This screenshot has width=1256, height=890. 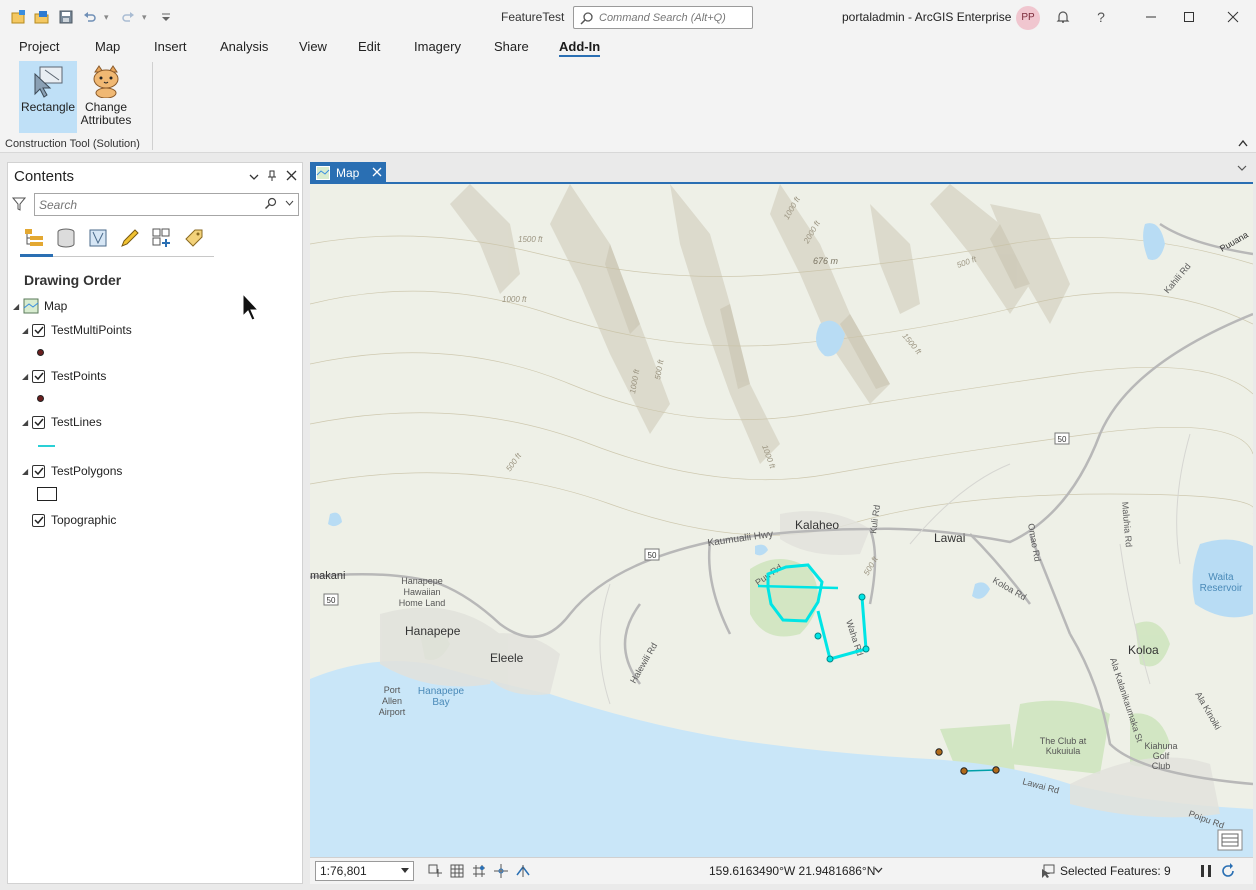 What do you see at coordinates (42, 17) in the screenshot?
I see `open-project-icon` at bounding box center [42, 17].